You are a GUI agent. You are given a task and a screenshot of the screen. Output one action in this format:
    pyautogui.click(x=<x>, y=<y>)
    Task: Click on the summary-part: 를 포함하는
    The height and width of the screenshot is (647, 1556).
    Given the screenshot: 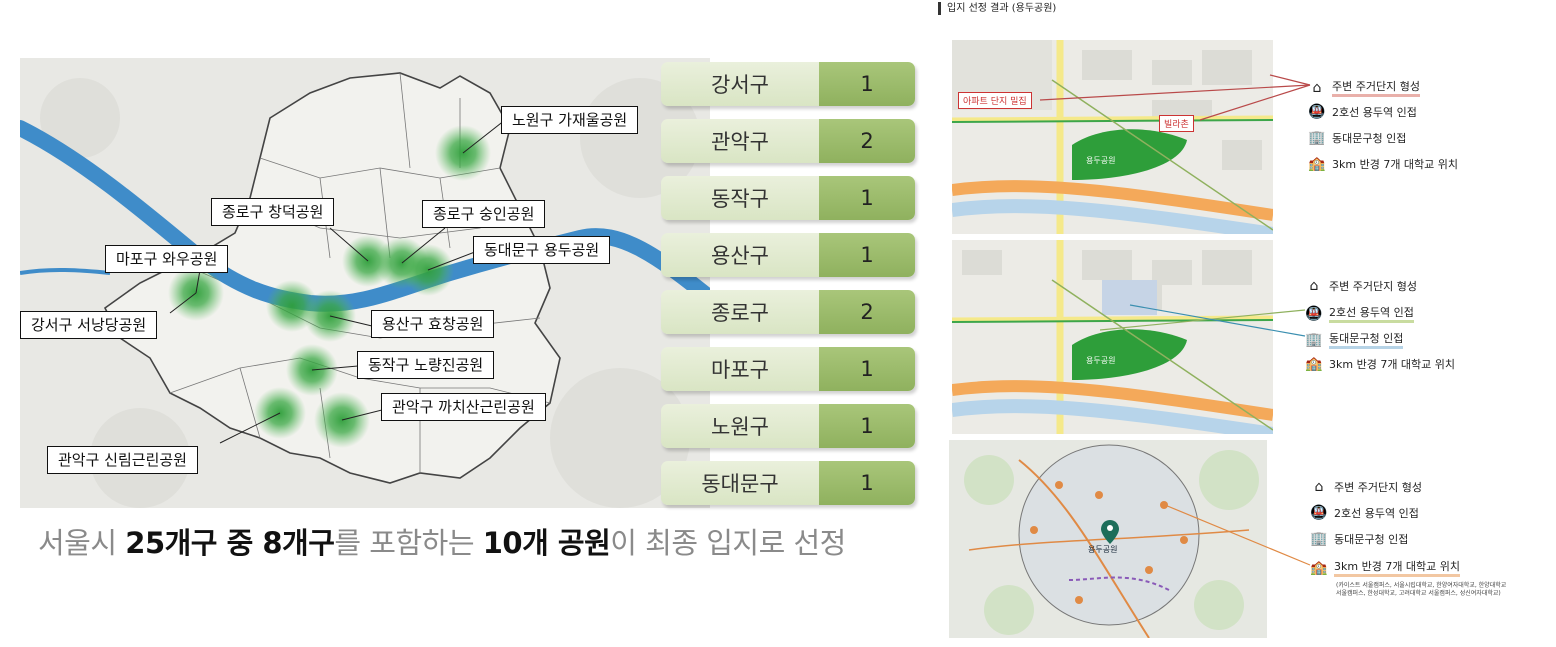 What is the action you would take?
    pyautogui.click(x=408, y=543)
    